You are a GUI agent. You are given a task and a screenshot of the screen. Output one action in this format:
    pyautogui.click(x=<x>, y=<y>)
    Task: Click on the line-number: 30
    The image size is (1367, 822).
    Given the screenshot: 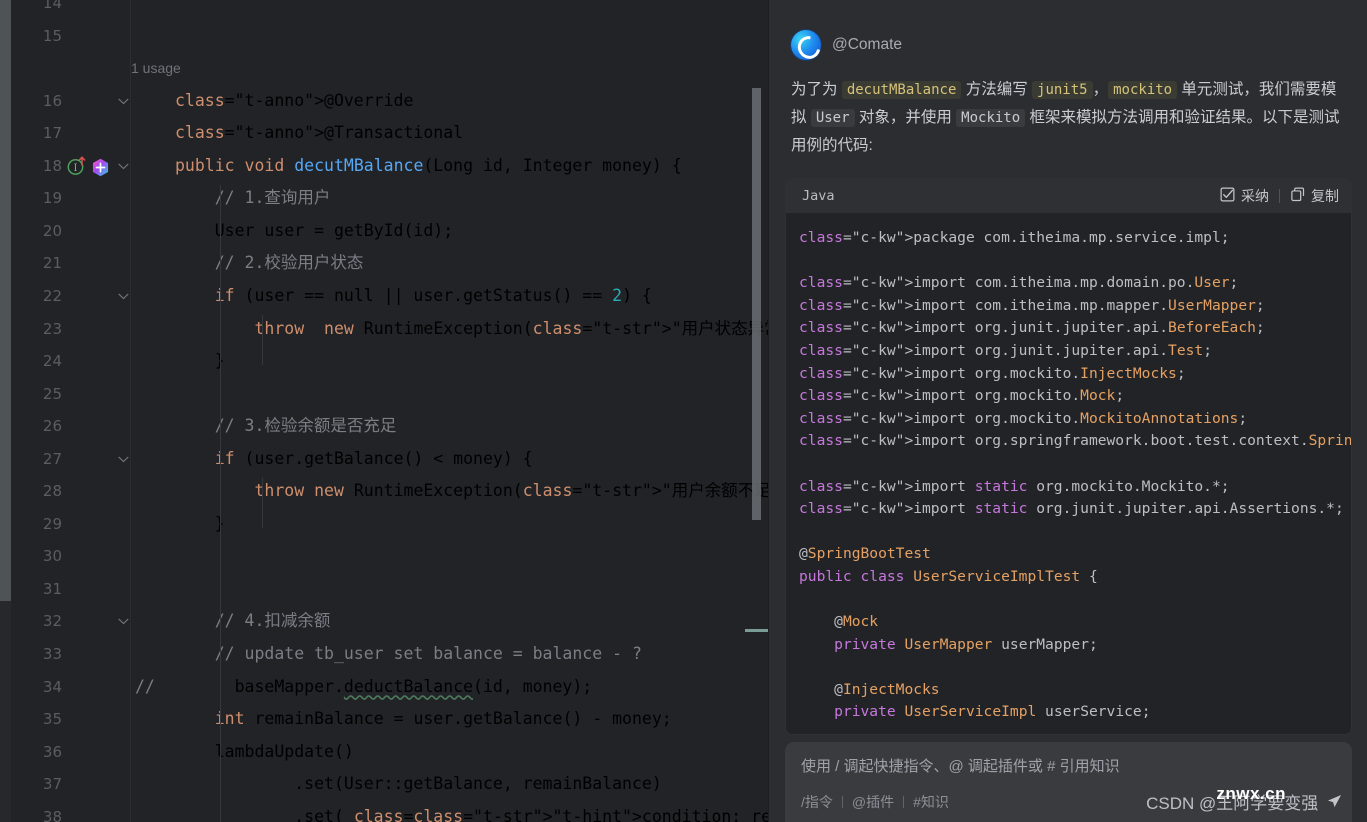 What is the action you would take?
    pyautogui.click(x=52, y=556)
    